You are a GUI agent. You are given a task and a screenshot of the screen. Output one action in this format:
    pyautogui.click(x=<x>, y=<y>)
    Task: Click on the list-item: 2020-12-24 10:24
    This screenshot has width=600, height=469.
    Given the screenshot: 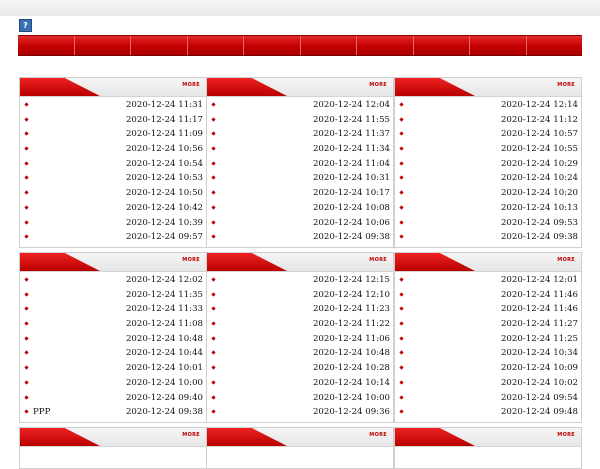 What is the action you would take?
    pyautogui.click(x=488, y=178)
    